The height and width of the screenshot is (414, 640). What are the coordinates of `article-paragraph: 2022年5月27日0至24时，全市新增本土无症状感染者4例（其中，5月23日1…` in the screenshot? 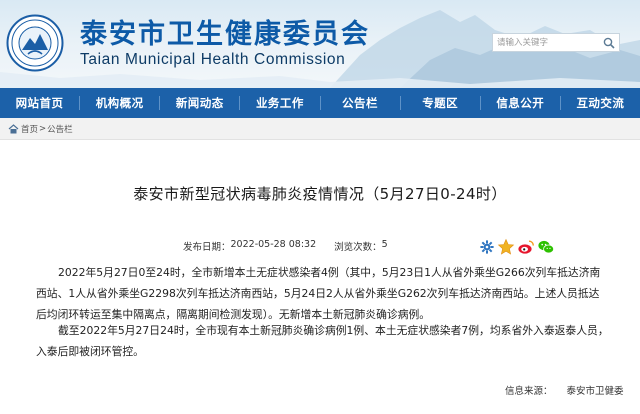 It's located at (318, 293).